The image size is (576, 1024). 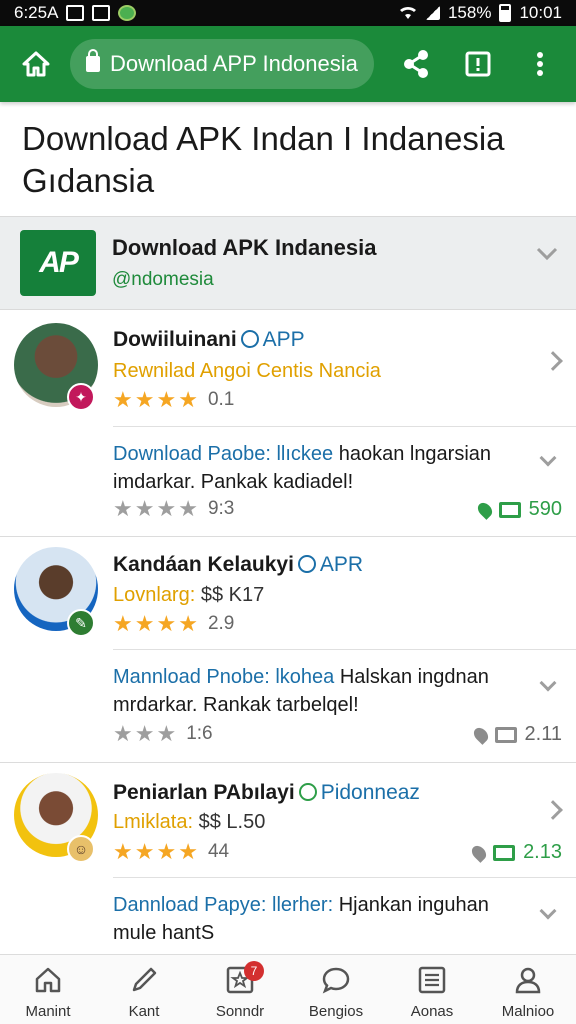 I want to click on description-rest: Hjankan inguhan, so click(x=411, y=905).